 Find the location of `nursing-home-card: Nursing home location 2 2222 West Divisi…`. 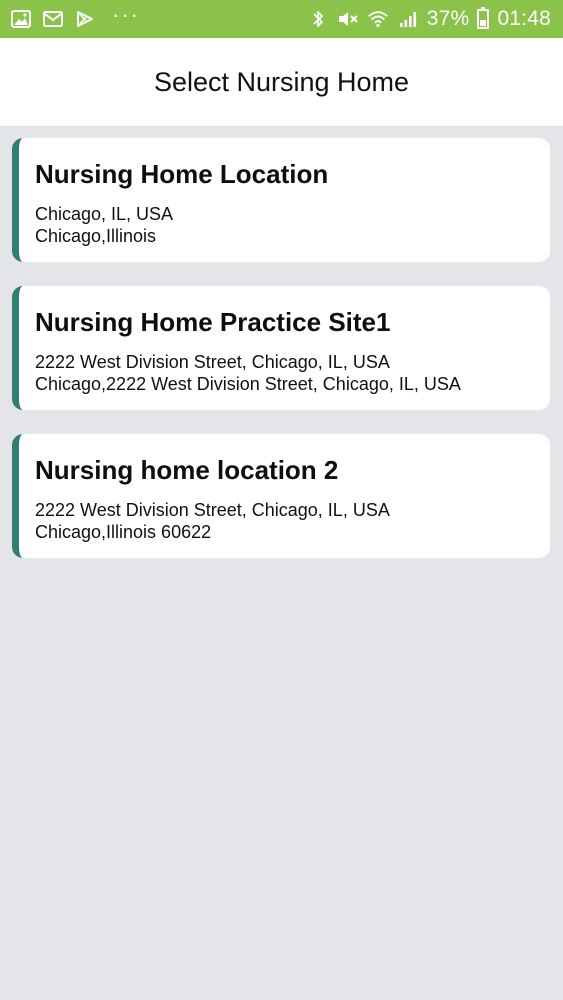

nursing-home-card: Nursing home location 2 2222 West Divisi… is located at coordinates (281, 496).